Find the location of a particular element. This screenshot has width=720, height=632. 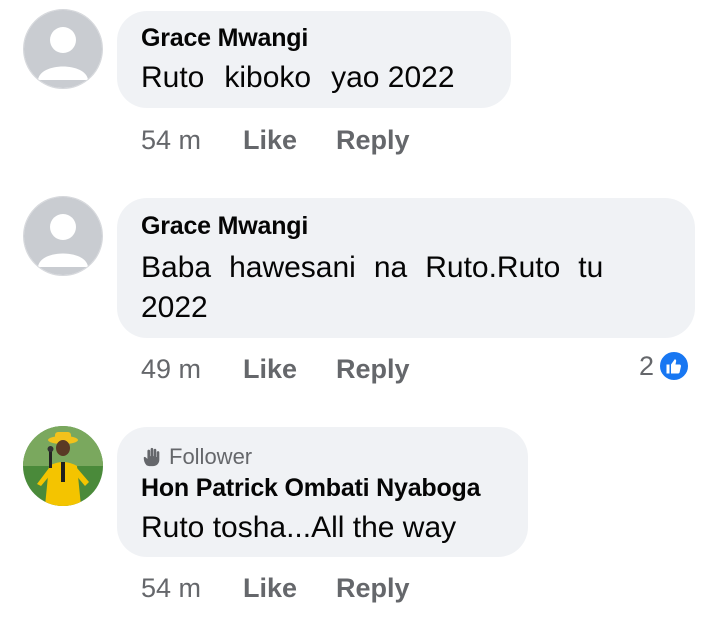

avatar-photo is located at coordinates (63, 466).